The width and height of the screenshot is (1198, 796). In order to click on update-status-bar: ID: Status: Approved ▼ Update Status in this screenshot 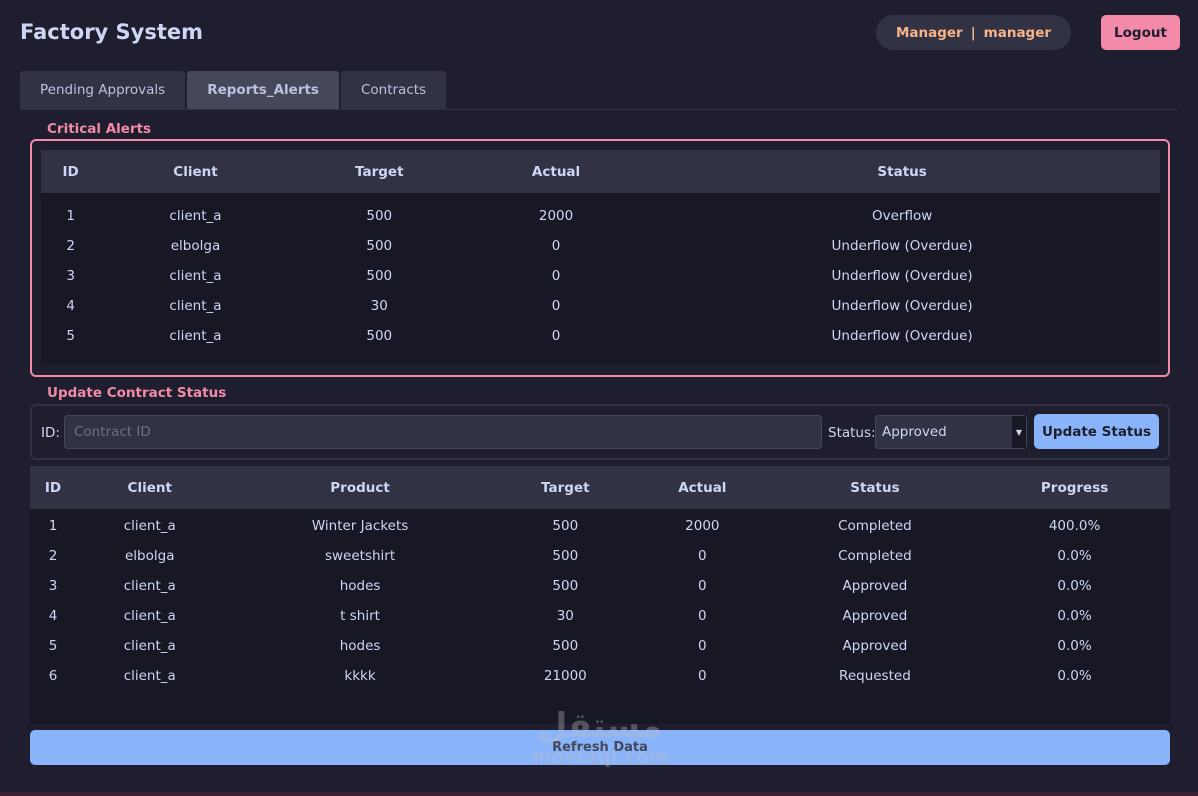, I will do `click(600, 432)`.